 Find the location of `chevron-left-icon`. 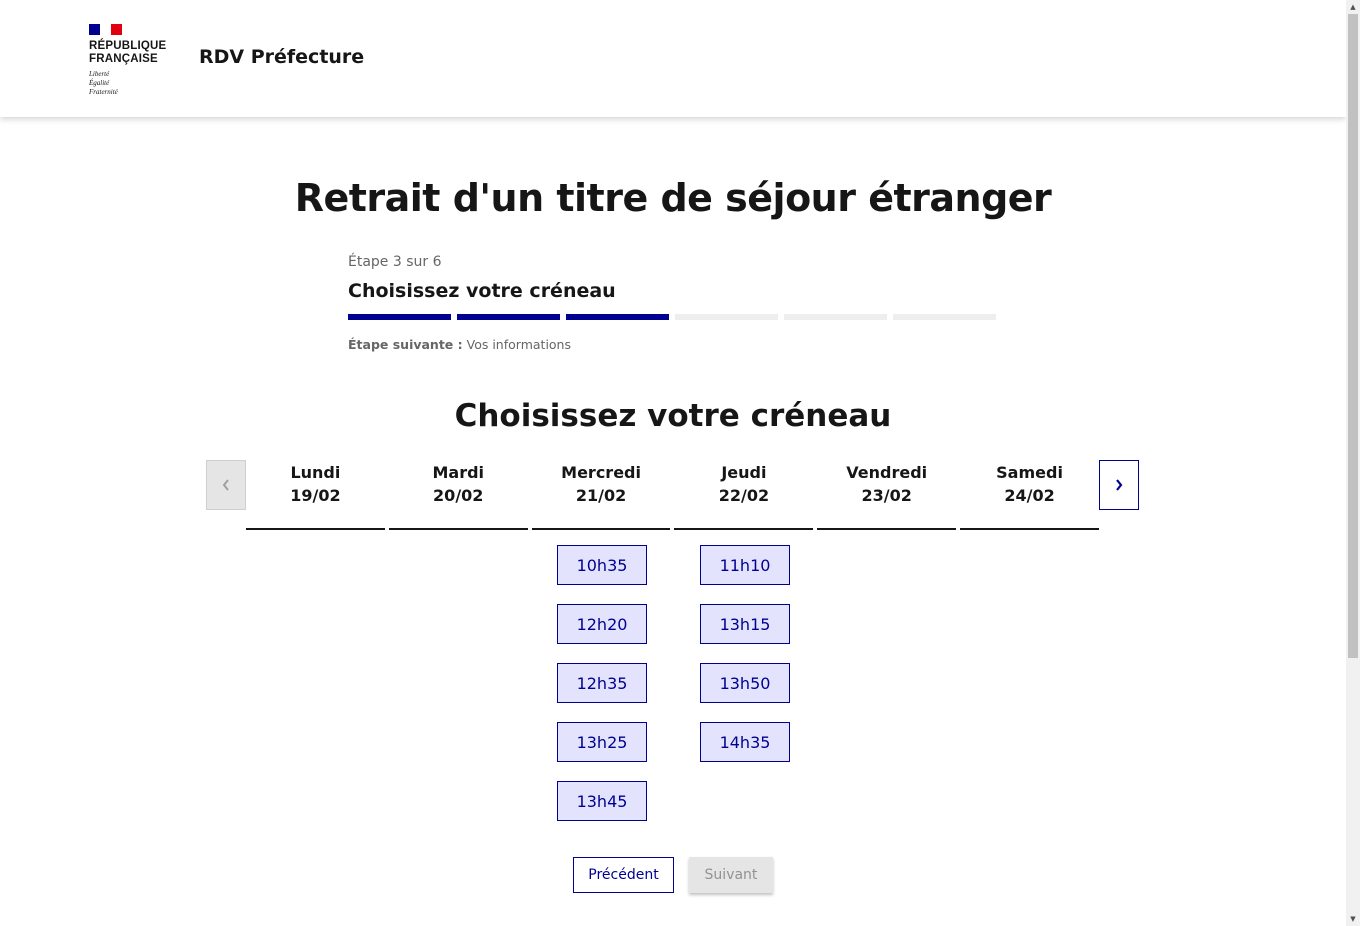

chevron-left-icon is located at coordinates (225, 485).